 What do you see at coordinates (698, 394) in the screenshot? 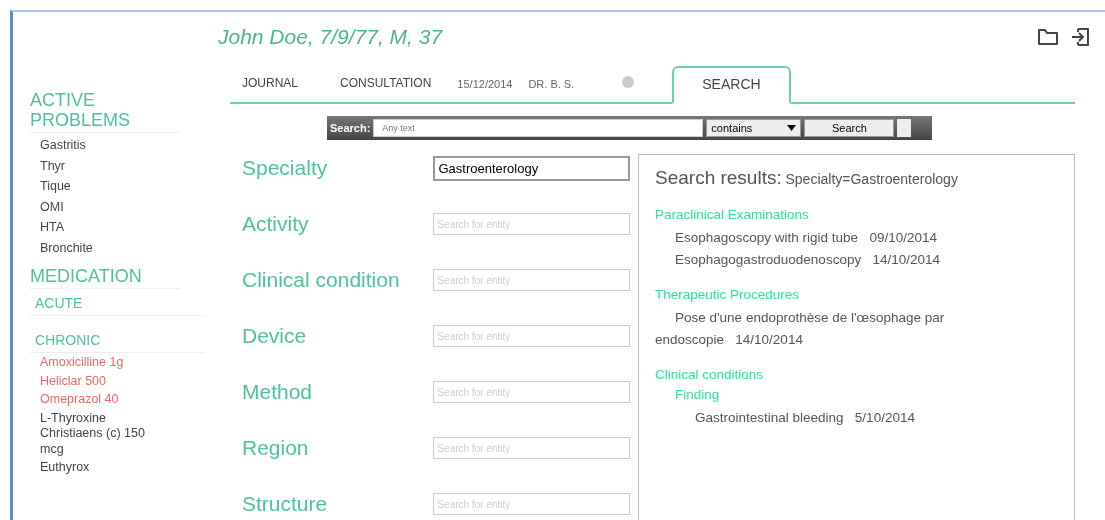
I see `result-subcategory: Finding` at bounding box center [698, 394].